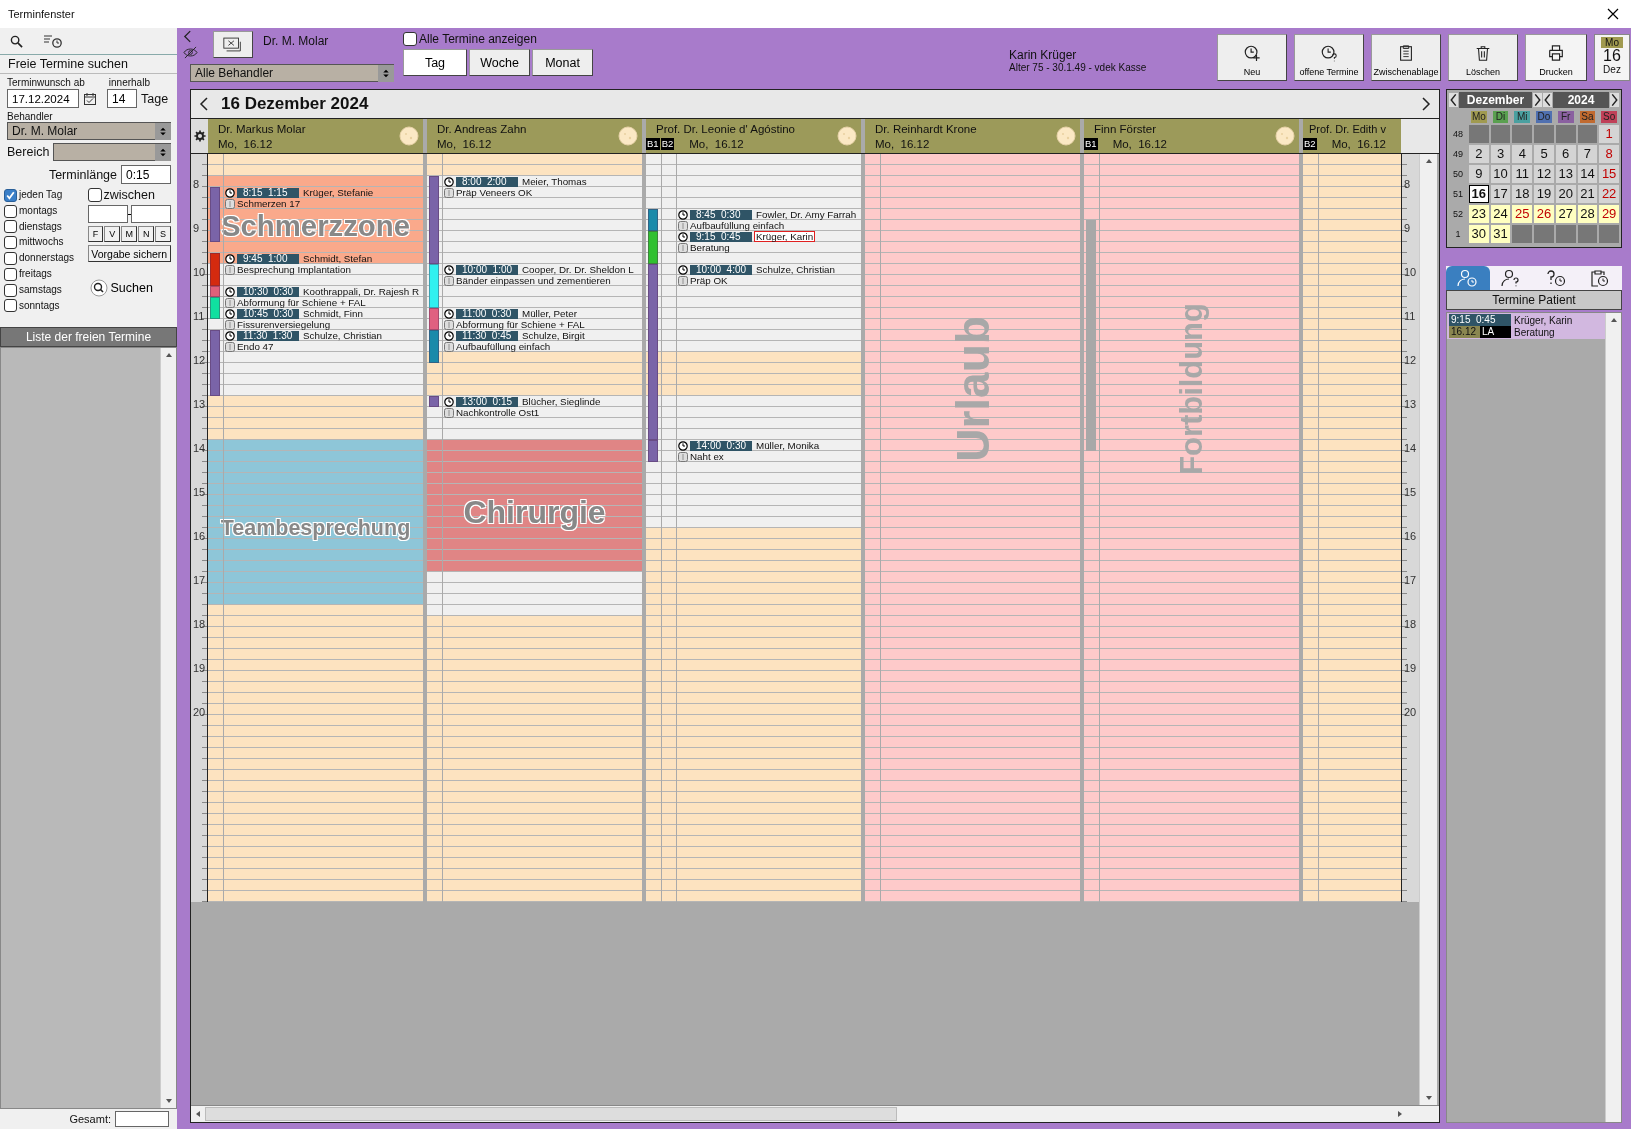 The image size is (1631, 1129). Describe the element at coordinates (292, 73) in the screenshot. I see `practitioner-filter-dropdown: Alle Behandler` at that location.